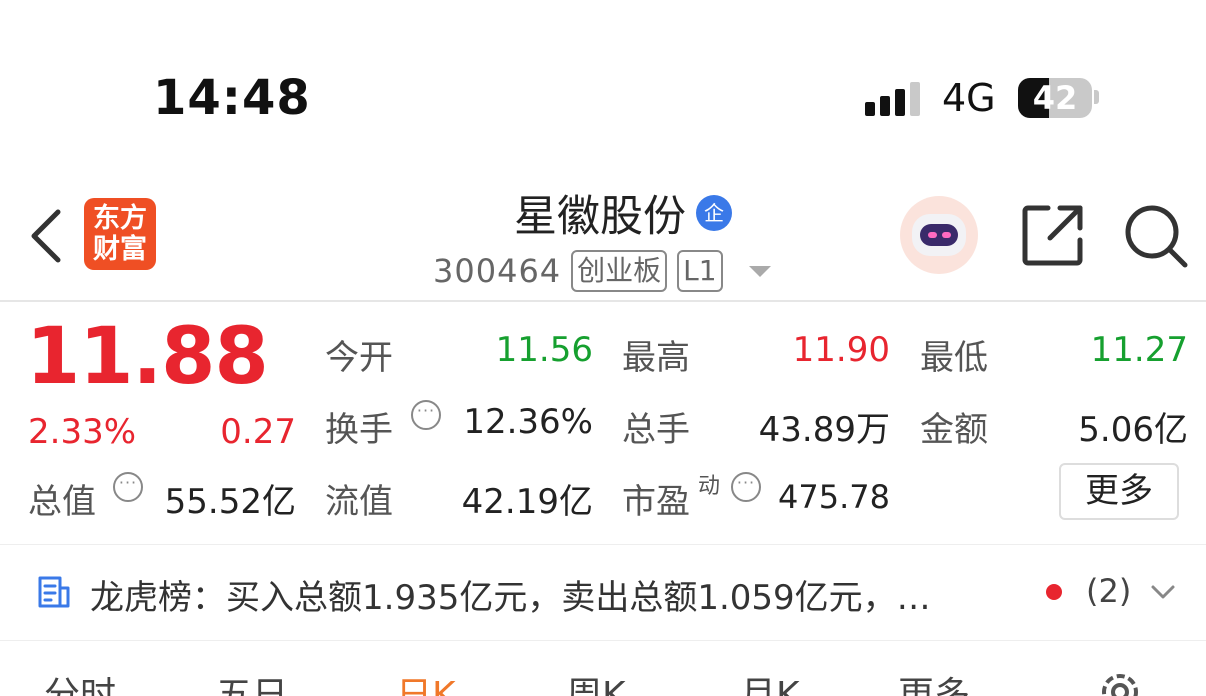  I want to click on open-label: 今开, so click(359, 358).